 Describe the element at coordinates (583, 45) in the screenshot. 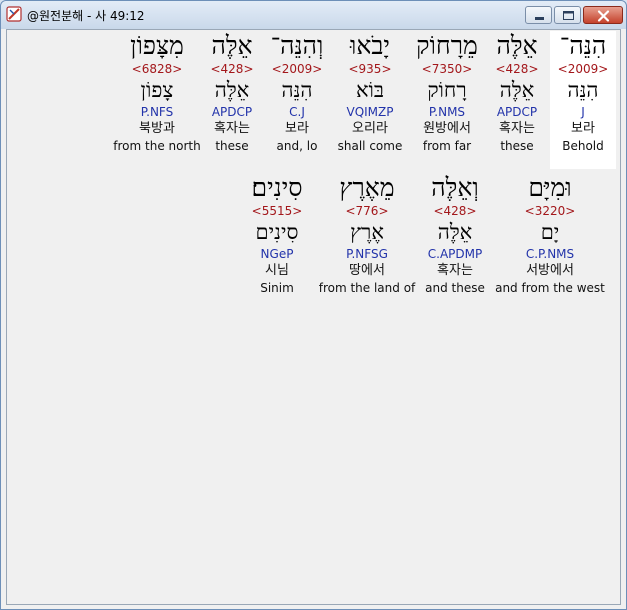

I see `hebrew-word: הִנֵּה־` at that location.